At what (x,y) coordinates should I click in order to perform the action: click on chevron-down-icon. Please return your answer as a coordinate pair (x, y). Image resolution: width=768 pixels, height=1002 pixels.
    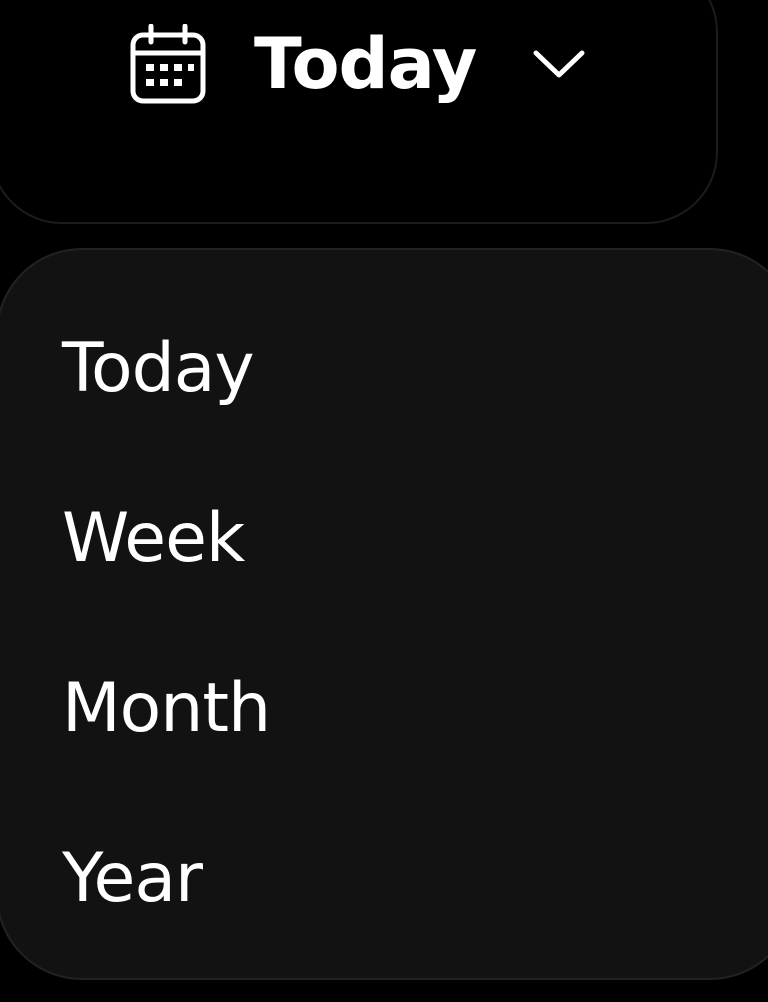
    Looking at the image, I should click on (559, 64).